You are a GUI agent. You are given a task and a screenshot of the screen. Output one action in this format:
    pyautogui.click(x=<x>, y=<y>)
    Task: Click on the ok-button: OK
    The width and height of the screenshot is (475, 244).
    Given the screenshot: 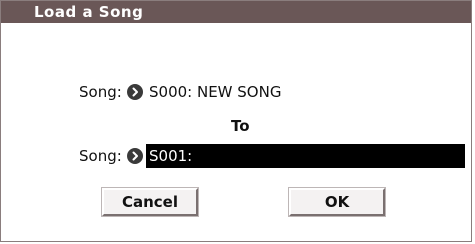 What is the action you would take?
    pyautogui.click(x=337, y=202)
    